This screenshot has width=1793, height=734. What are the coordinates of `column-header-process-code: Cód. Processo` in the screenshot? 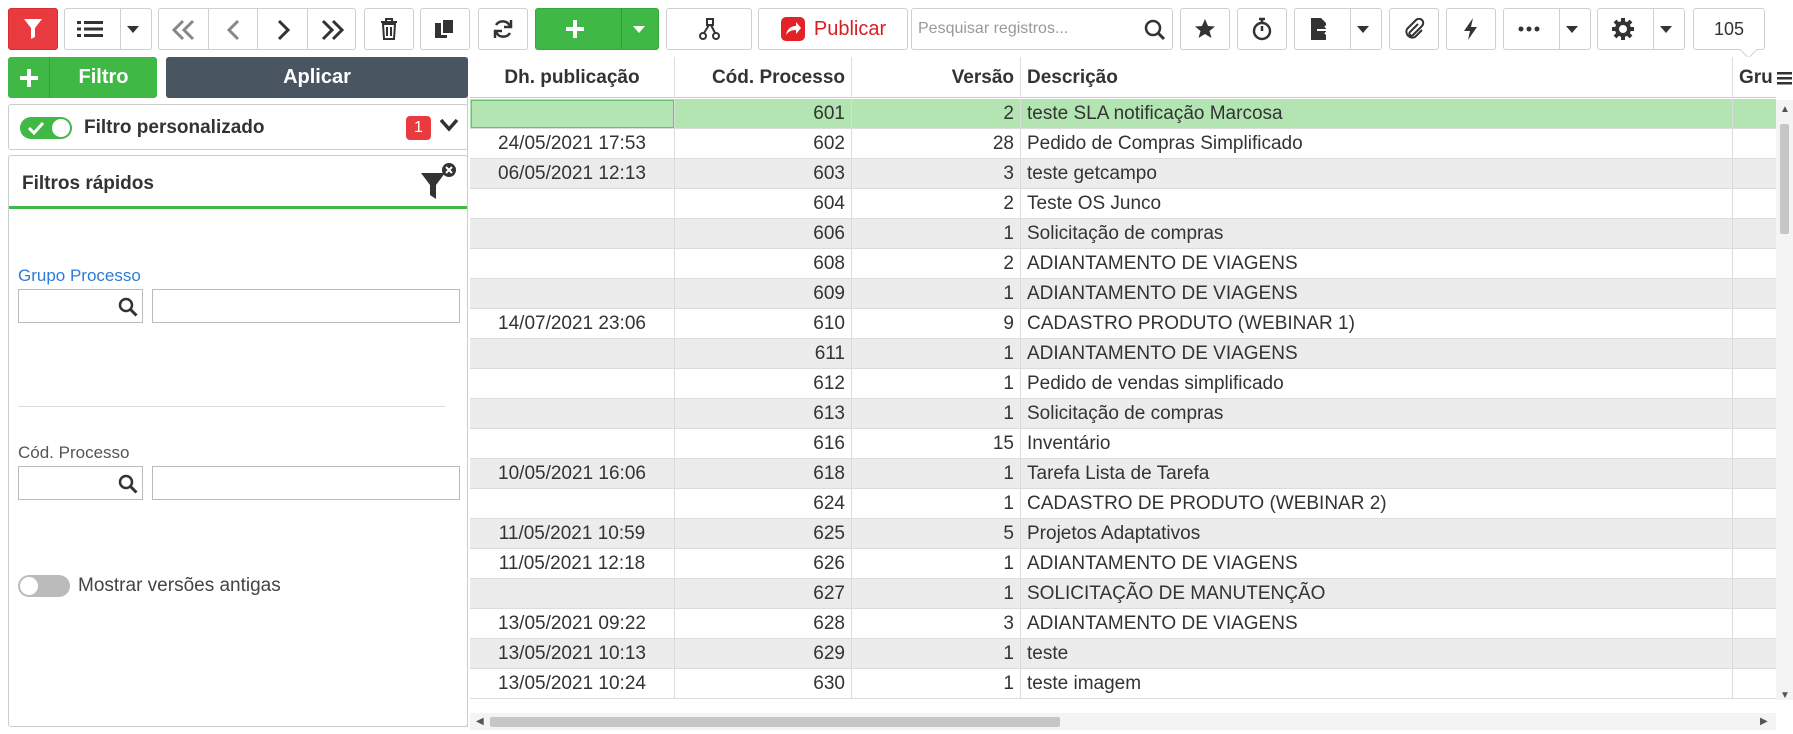 It's located at (763, 77).